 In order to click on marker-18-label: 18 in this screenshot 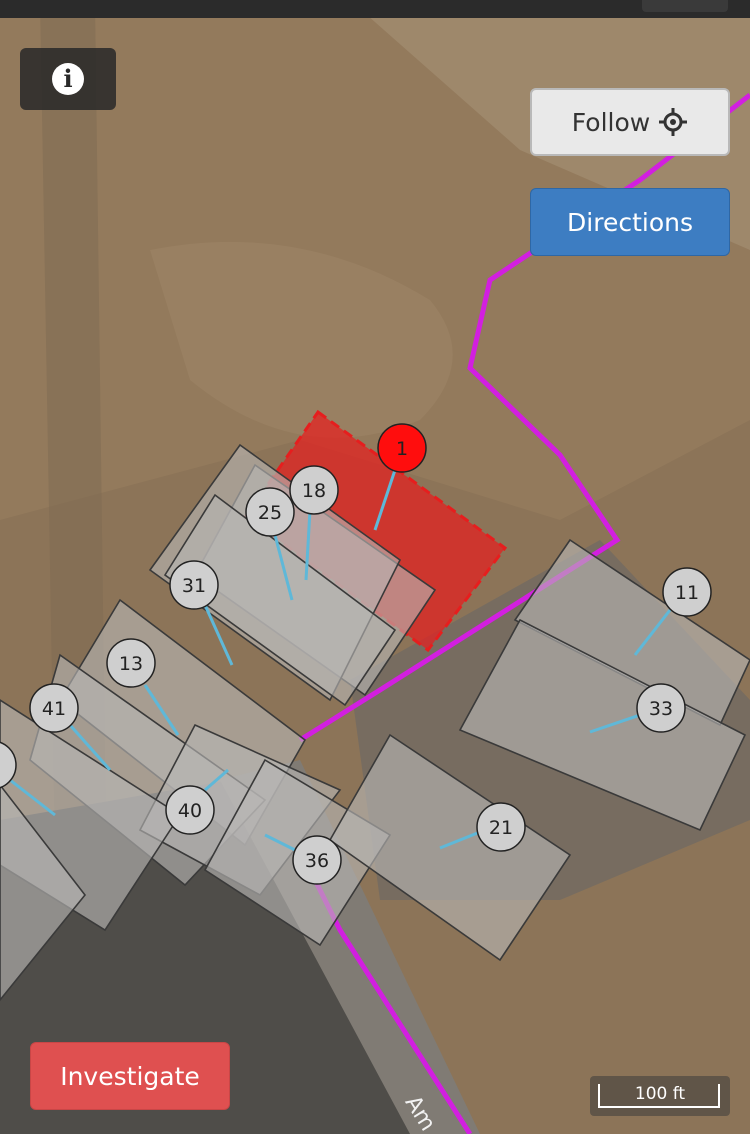, I will do `click(314, 491)`.